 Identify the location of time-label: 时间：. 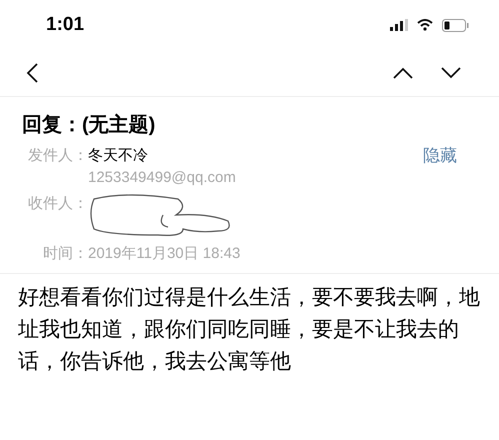
(65, 254).